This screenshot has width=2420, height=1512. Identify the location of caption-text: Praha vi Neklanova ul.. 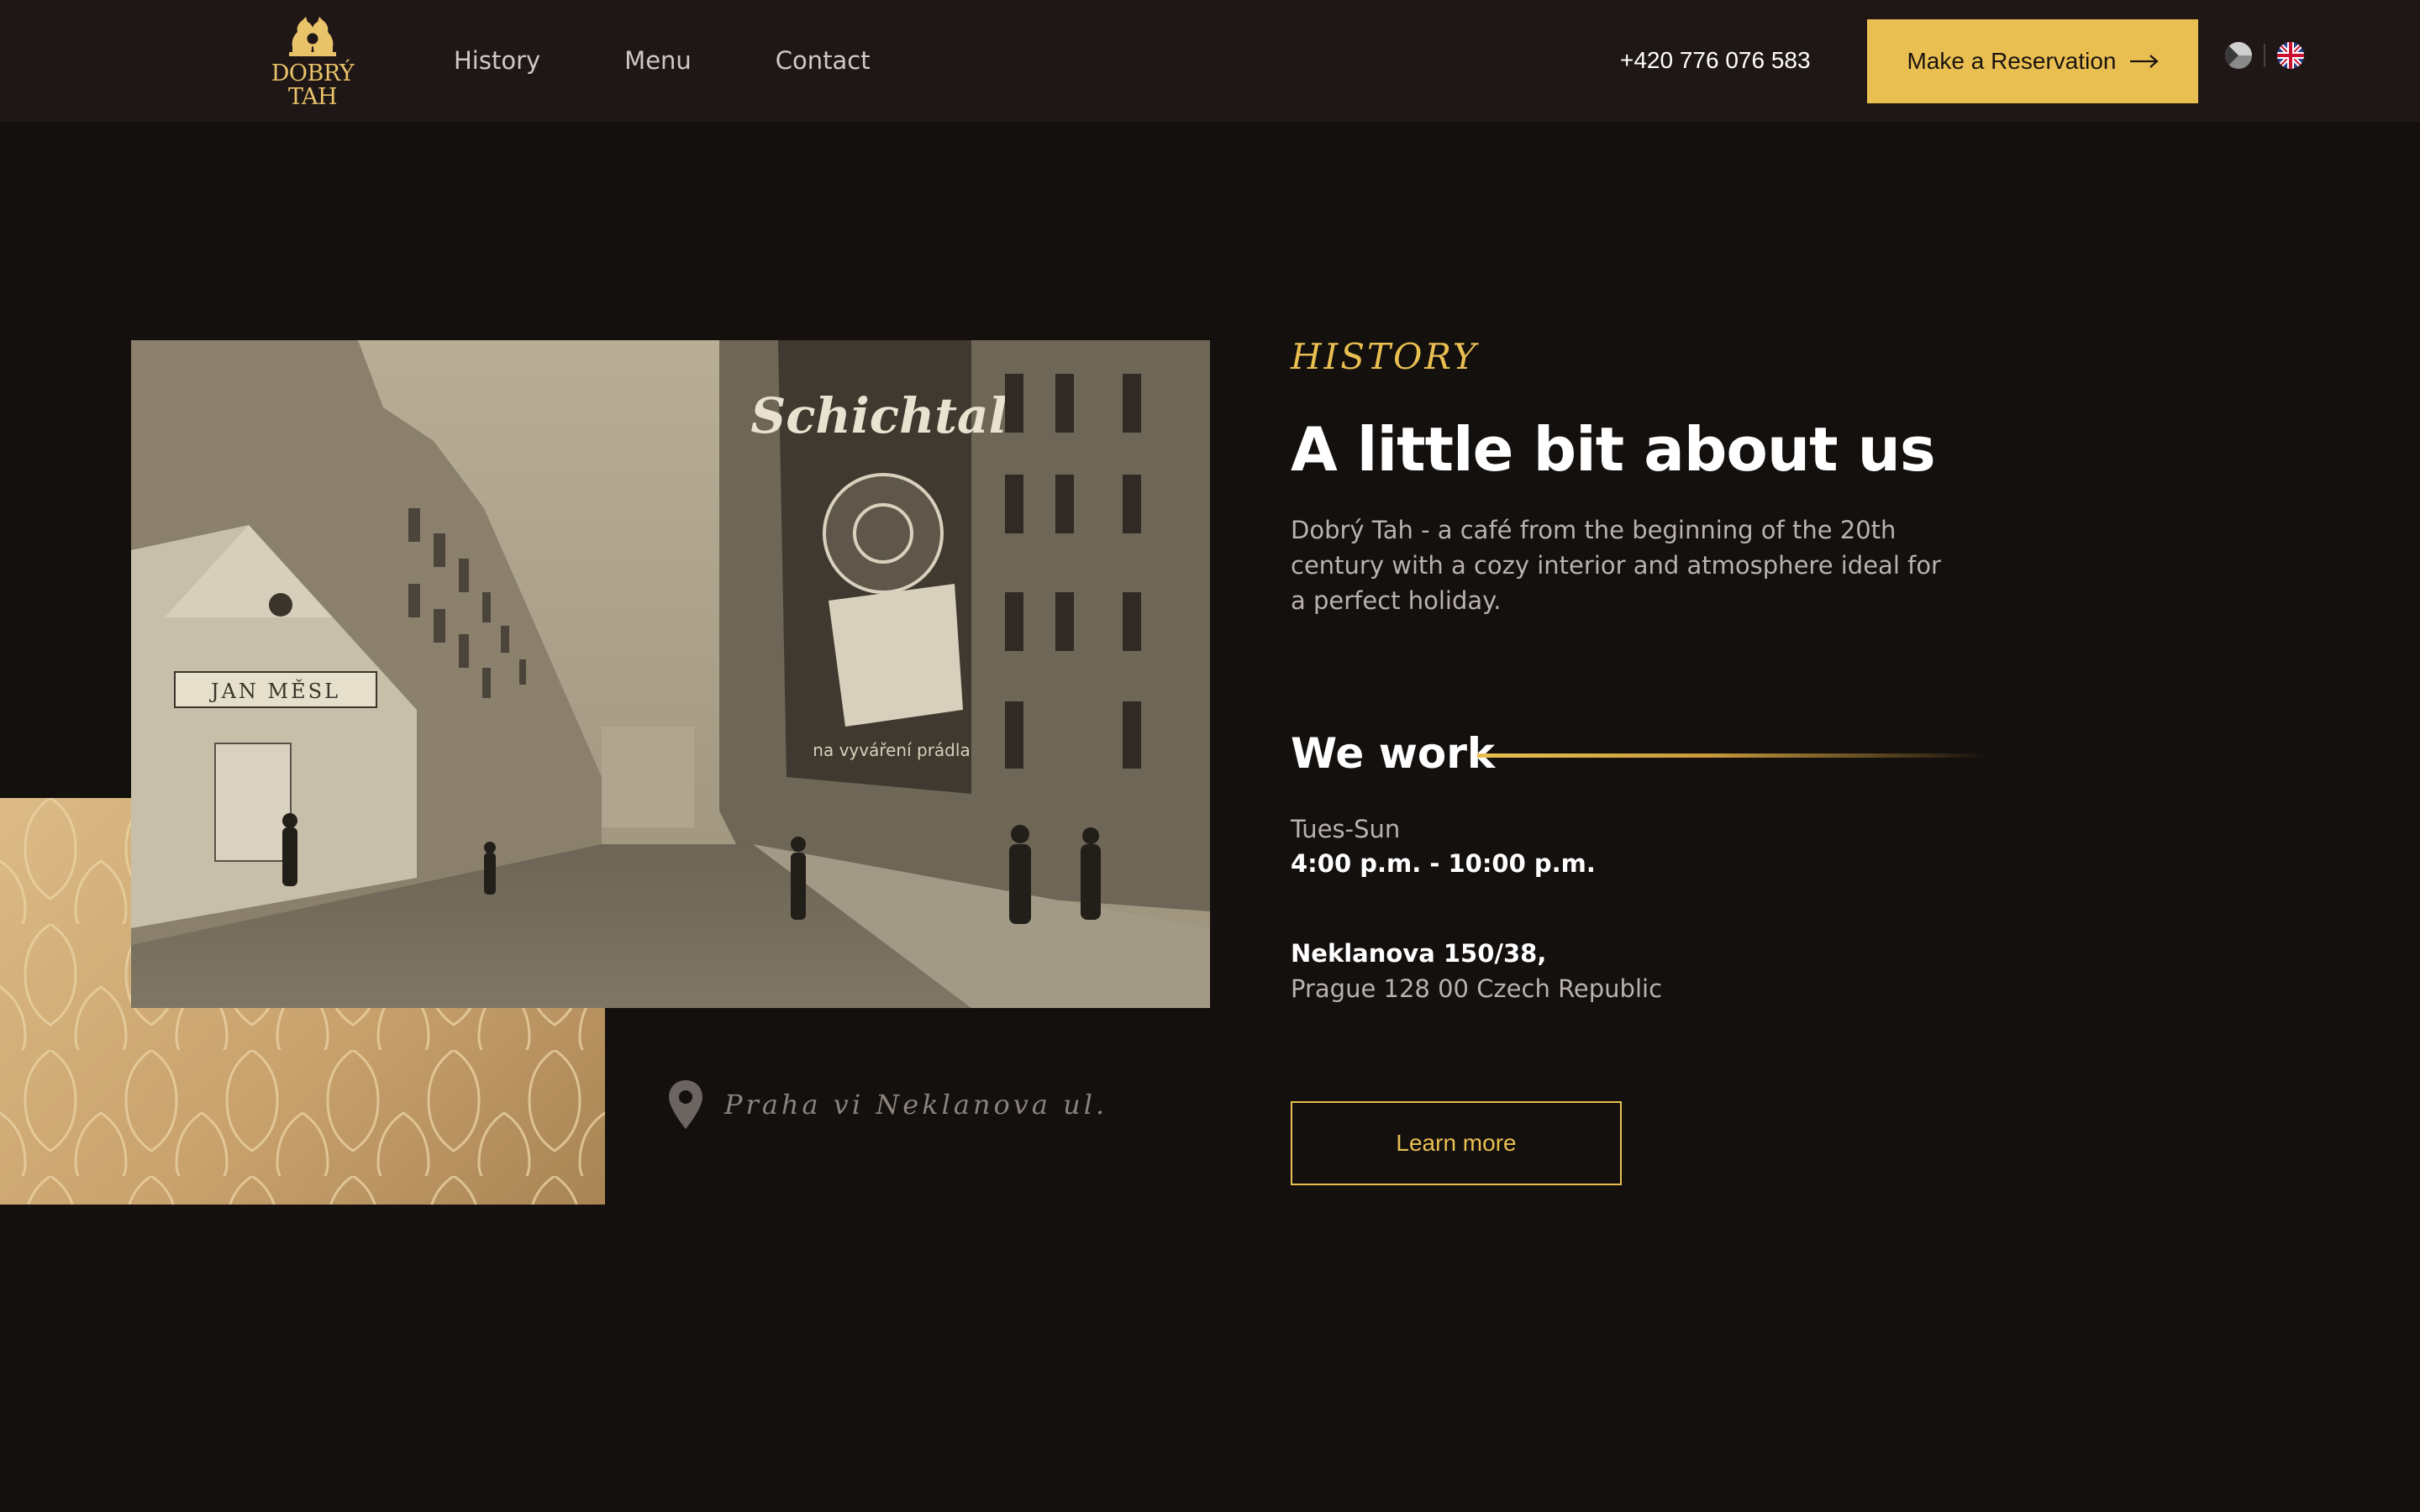
(916, 1105).